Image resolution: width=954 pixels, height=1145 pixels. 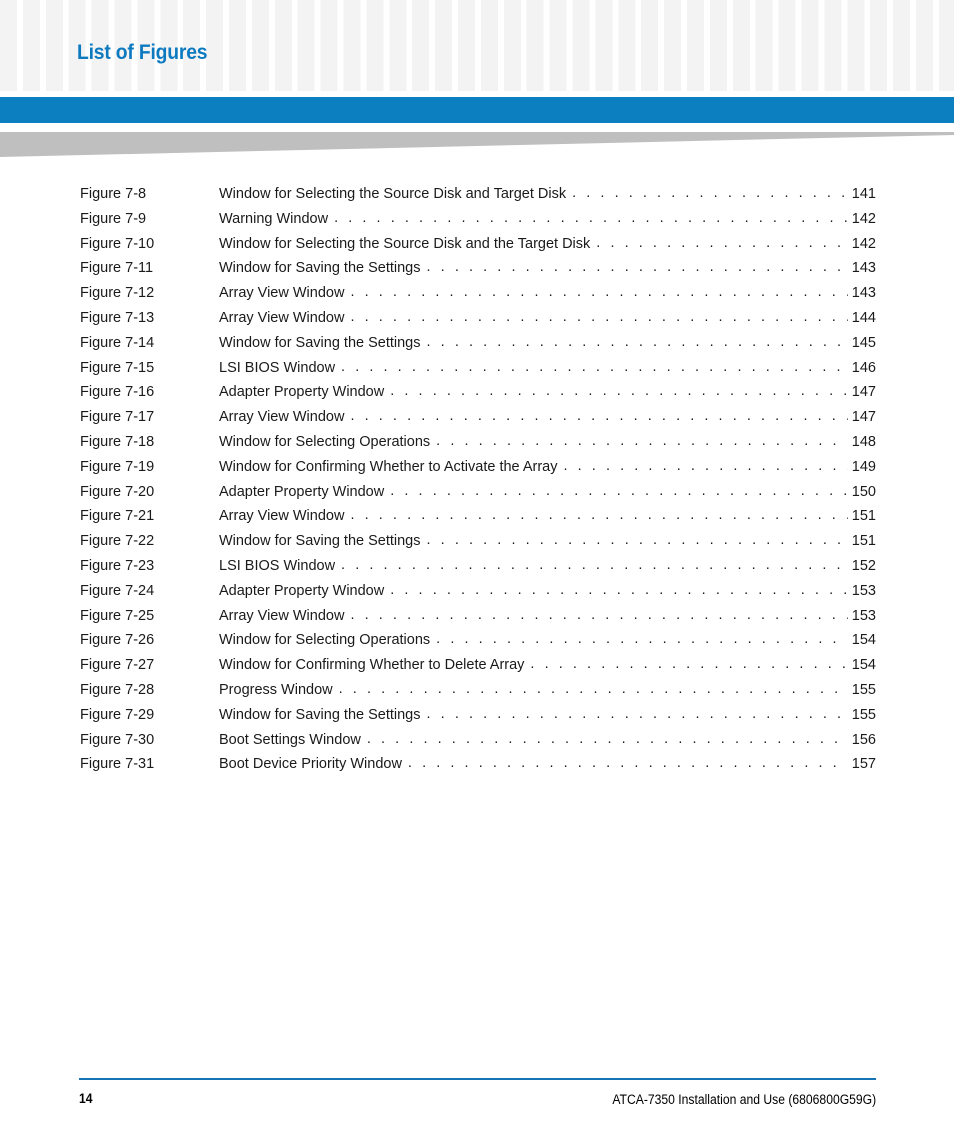 I want to click on figure-label: Figure 7-31, so click(x=117, y=764).